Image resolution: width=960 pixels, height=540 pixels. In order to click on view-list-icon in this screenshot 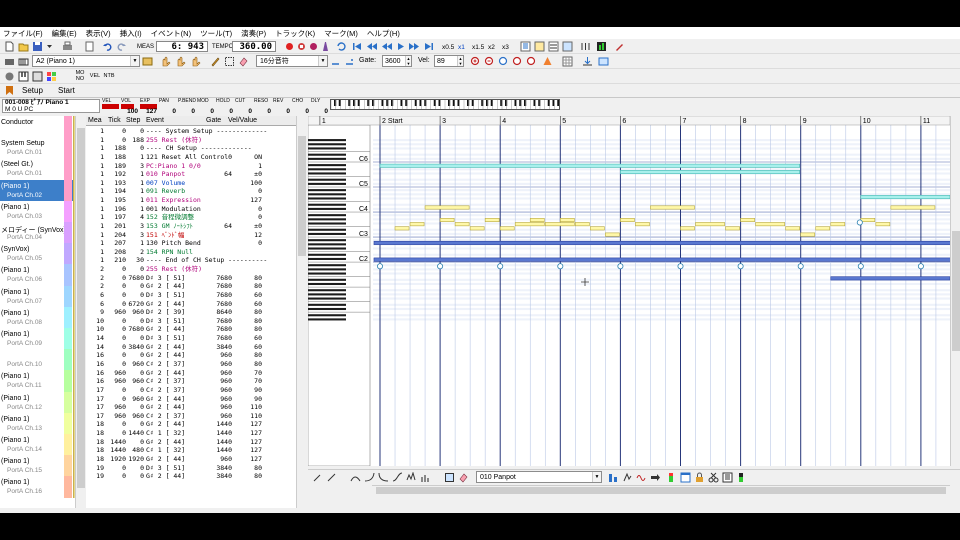, I will do `click(525, 46)`.